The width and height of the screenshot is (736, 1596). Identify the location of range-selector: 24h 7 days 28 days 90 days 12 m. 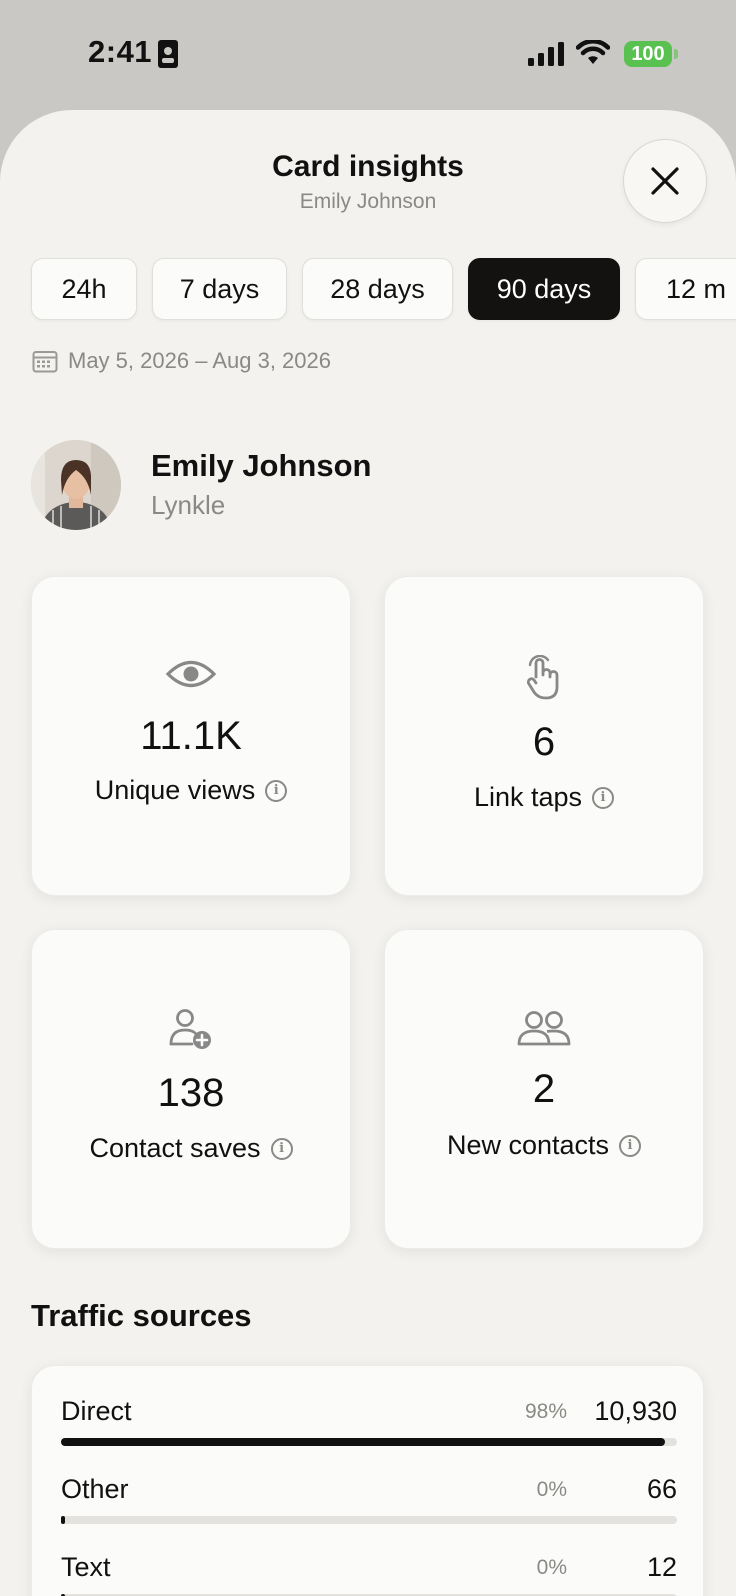
(383, 289).